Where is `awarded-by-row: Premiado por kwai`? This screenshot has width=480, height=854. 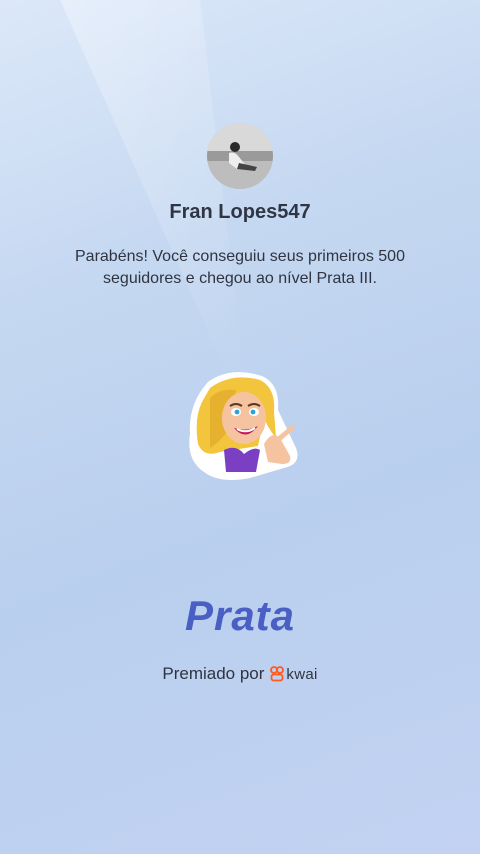 awarded-by-row: Premiado por kwai is located at coordinates (240, 674).